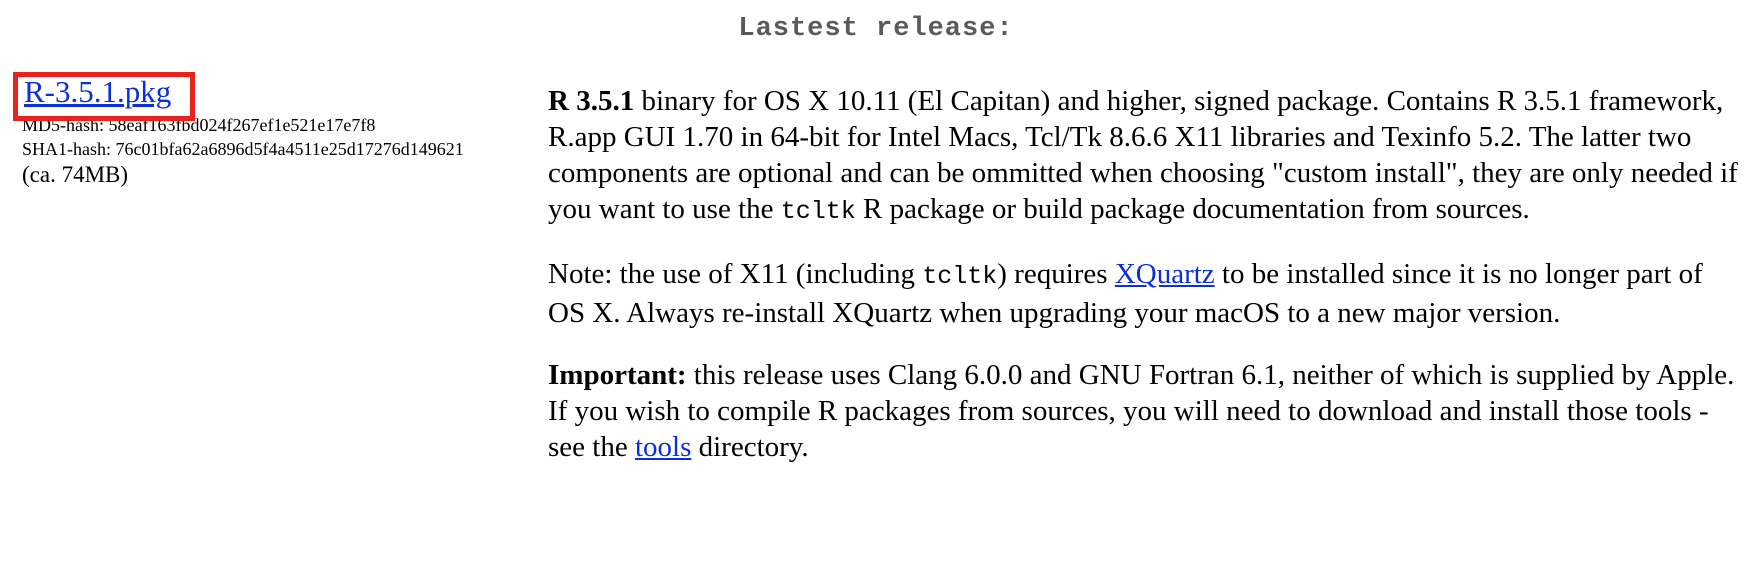 This screenshot has height=572, width=1752. I want to click on download-size: (ca. 74MB), so click(75, 174).